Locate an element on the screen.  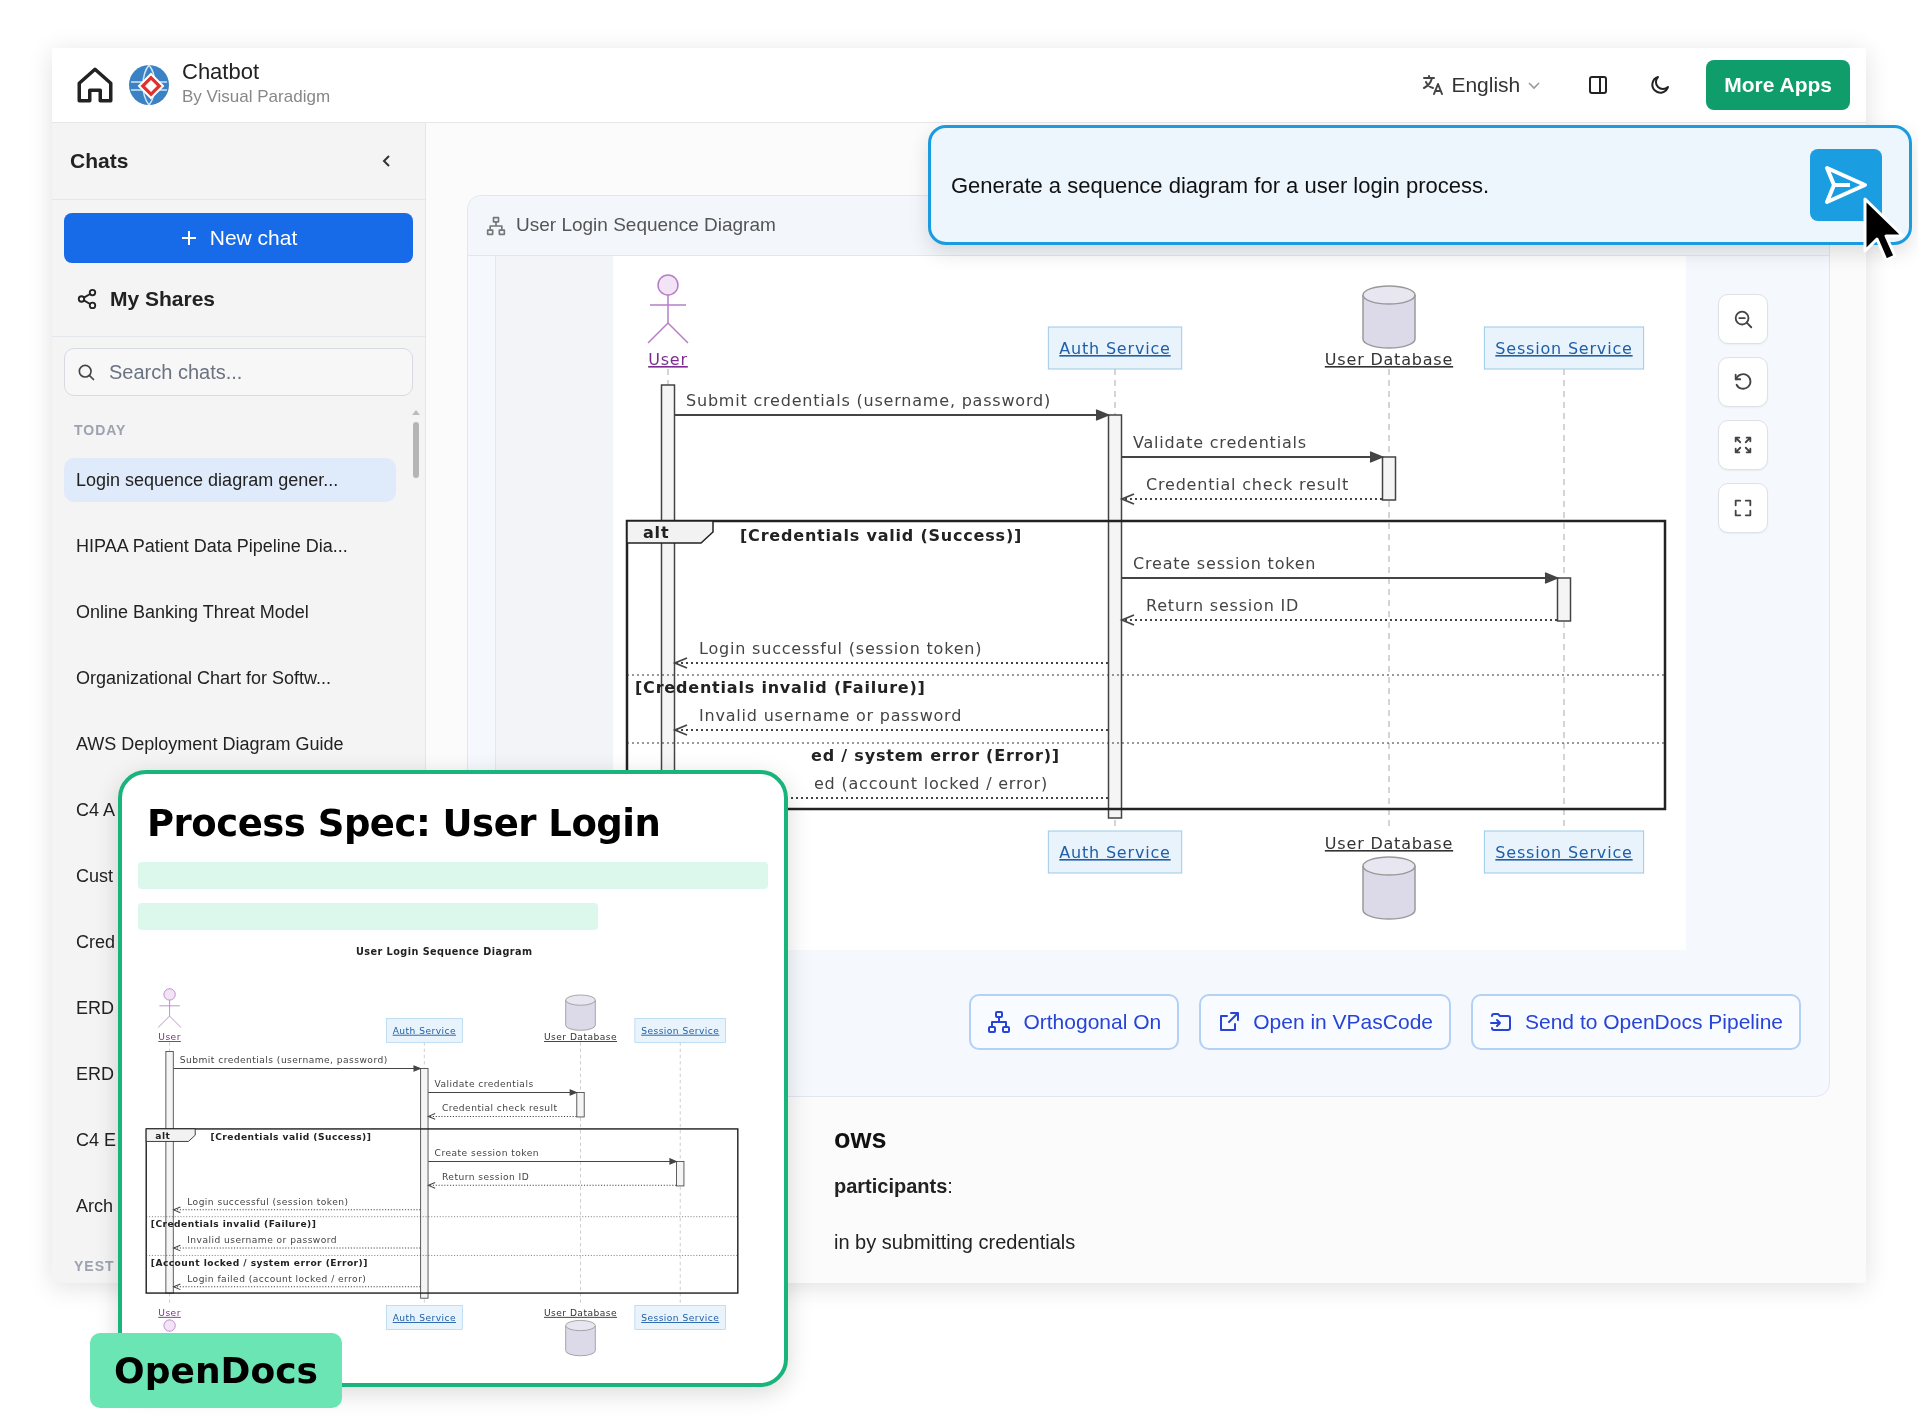
scrollbar is located at coordinates (416, 445).